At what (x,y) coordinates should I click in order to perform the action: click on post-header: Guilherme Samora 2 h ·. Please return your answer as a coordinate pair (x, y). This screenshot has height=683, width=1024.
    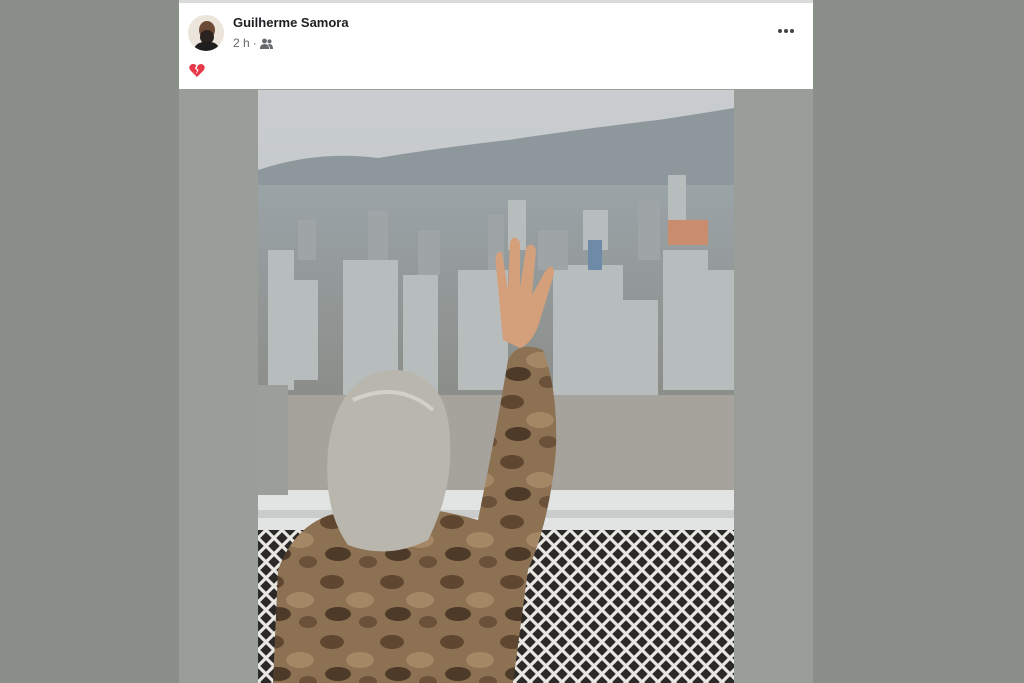
    Looking at the image, I should click on (496, 44).